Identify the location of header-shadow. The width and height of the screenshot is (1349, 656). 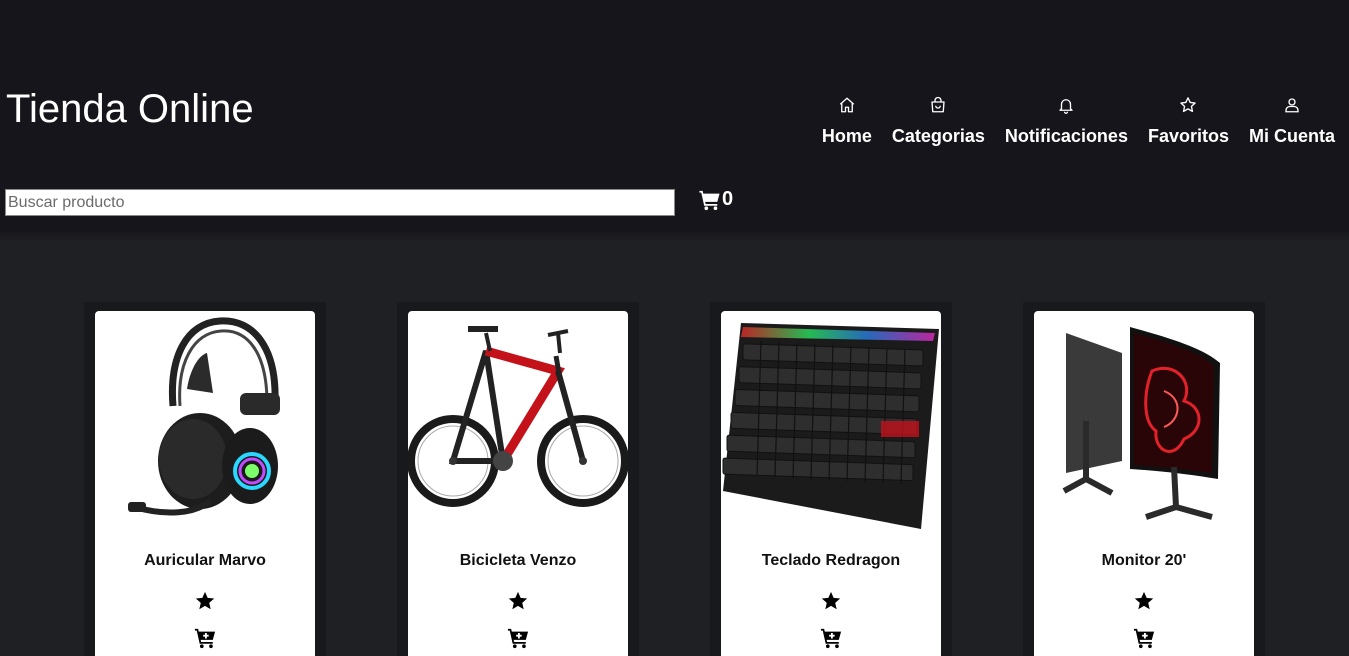
(674, 237).